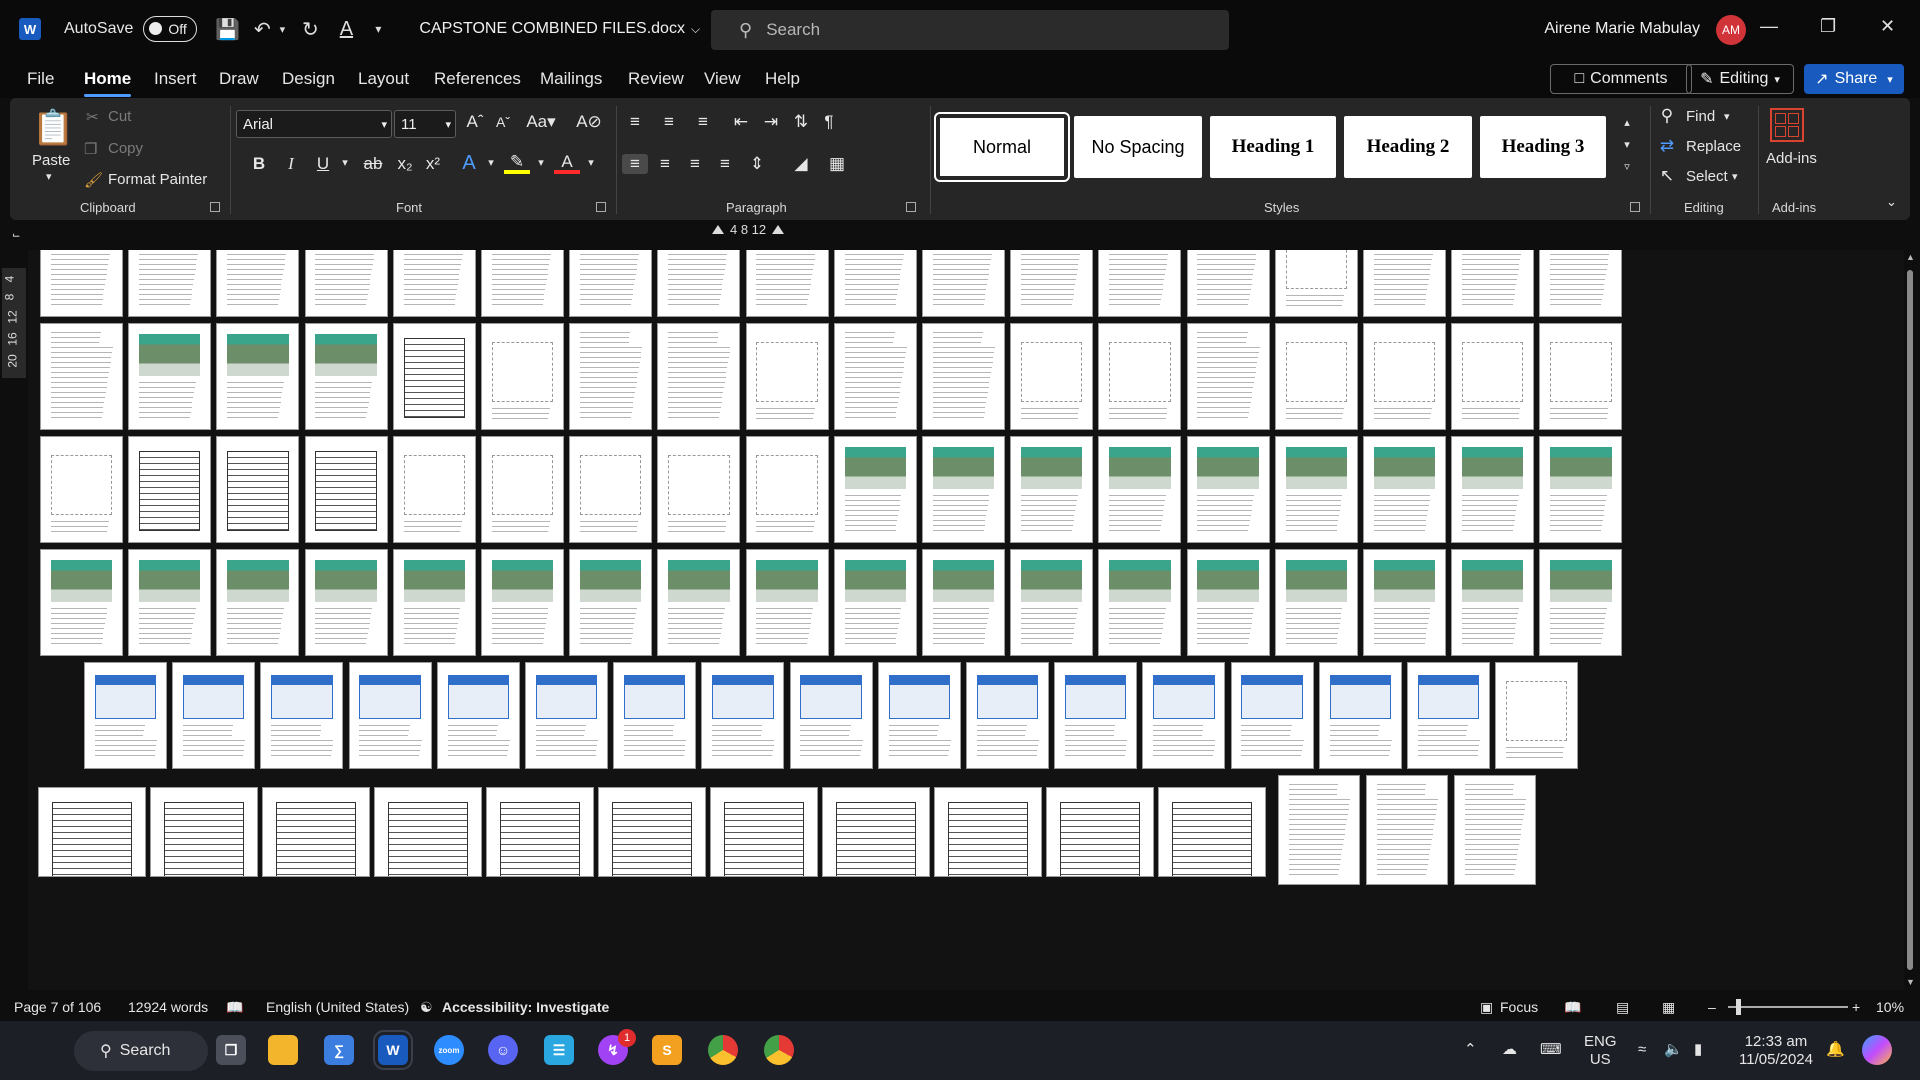  What do you see at coordinates (475, 122) in the screenshot?
I see `grow-font-icon: Aˆ` at bounding box center [475, 122].